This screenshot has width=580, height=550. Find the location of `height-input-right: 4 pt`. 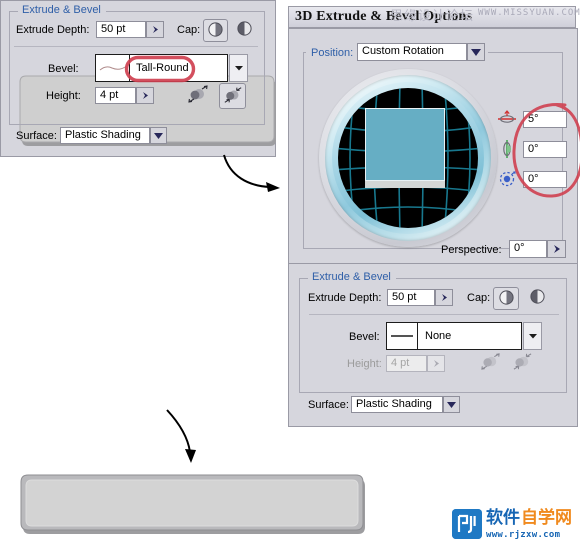

height-input-right: 4 pt is located at coordinates (406, 363).